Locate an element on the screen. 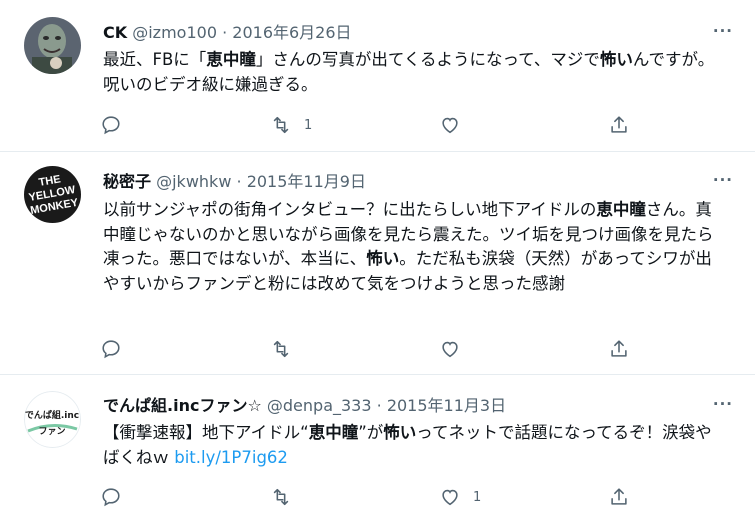  text-segment: 最近、FBに「 is located at coordinates (155, 59).